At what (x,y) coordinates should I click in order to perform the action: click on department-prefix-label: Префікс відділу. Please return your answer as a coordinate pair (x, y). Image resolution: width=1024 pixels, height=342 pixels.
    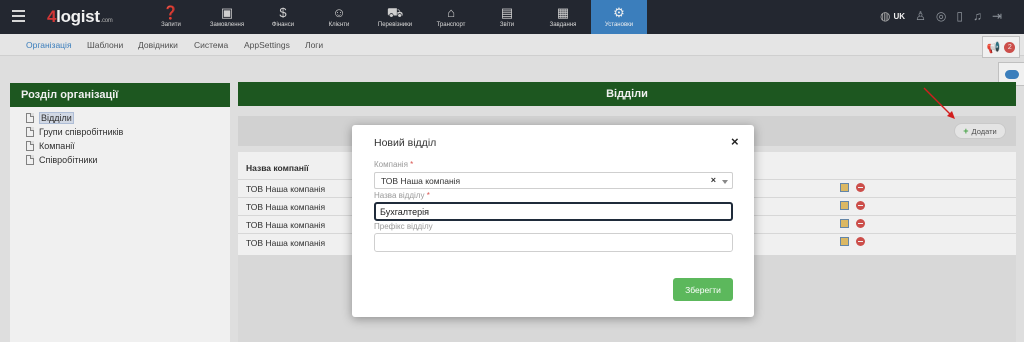
    Looking at the image, I should click on (403, 226).